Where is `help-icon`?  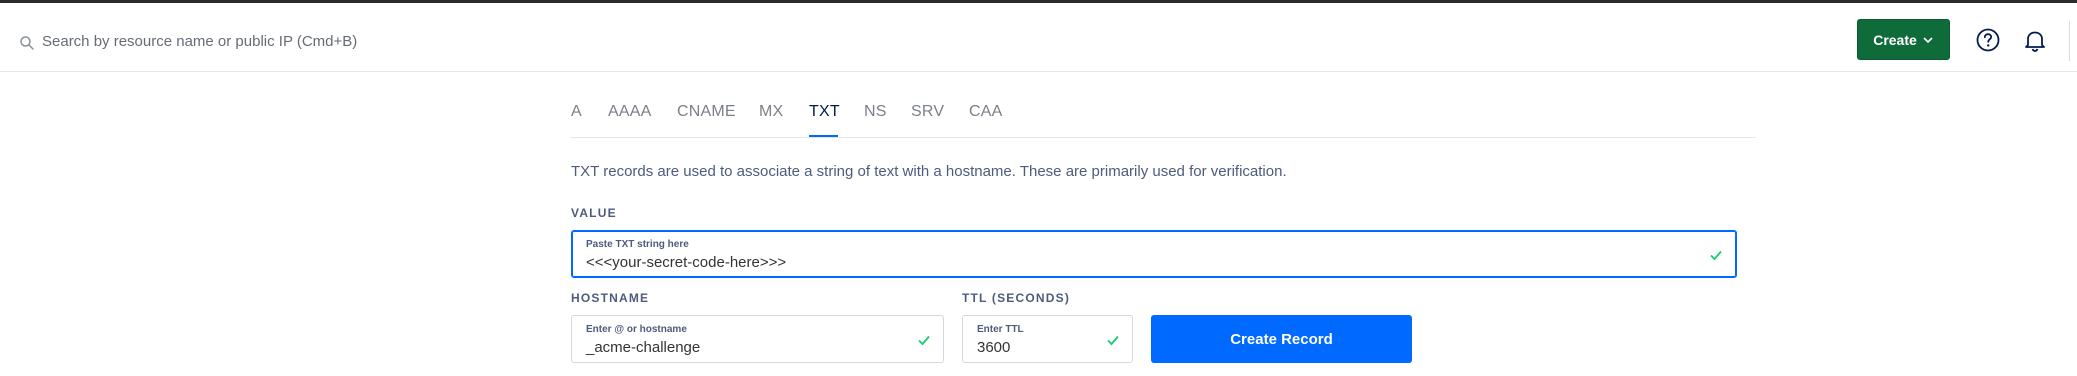 help-icon is located at coordinates (1988, 40).